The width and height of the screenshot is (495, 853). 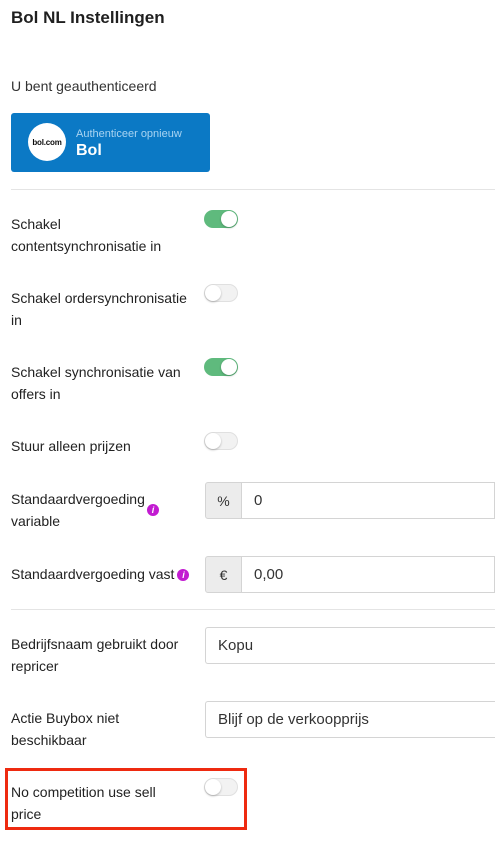 What do you see at coordinates (95, 655) in the screenshot?
I see `company-name-label: Bedrijfsnaam gebruikt door repricer` at bounding box center [95, 655].